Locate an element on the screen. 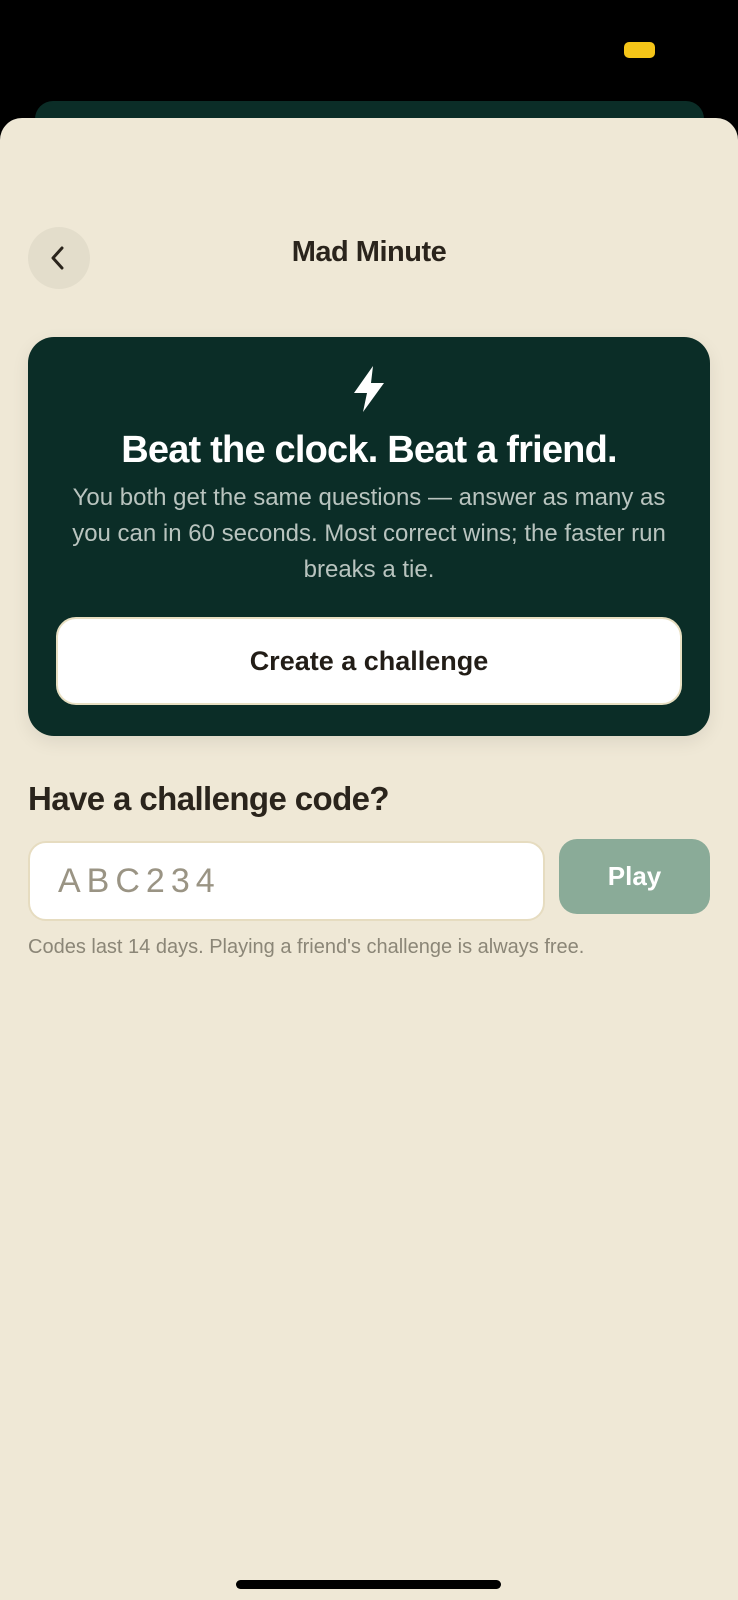 The width and height of the screenshot is (738, 1600). home-indicator is located at coordinates (368, 1584).